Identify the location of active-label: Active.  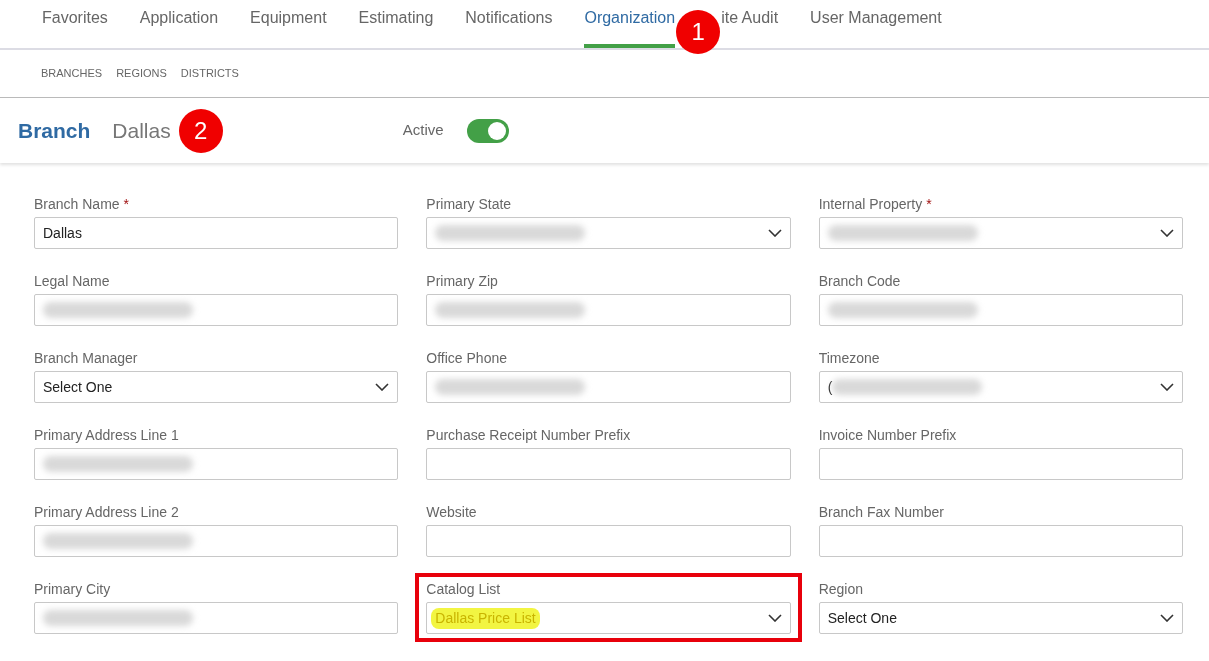
(423, 130).